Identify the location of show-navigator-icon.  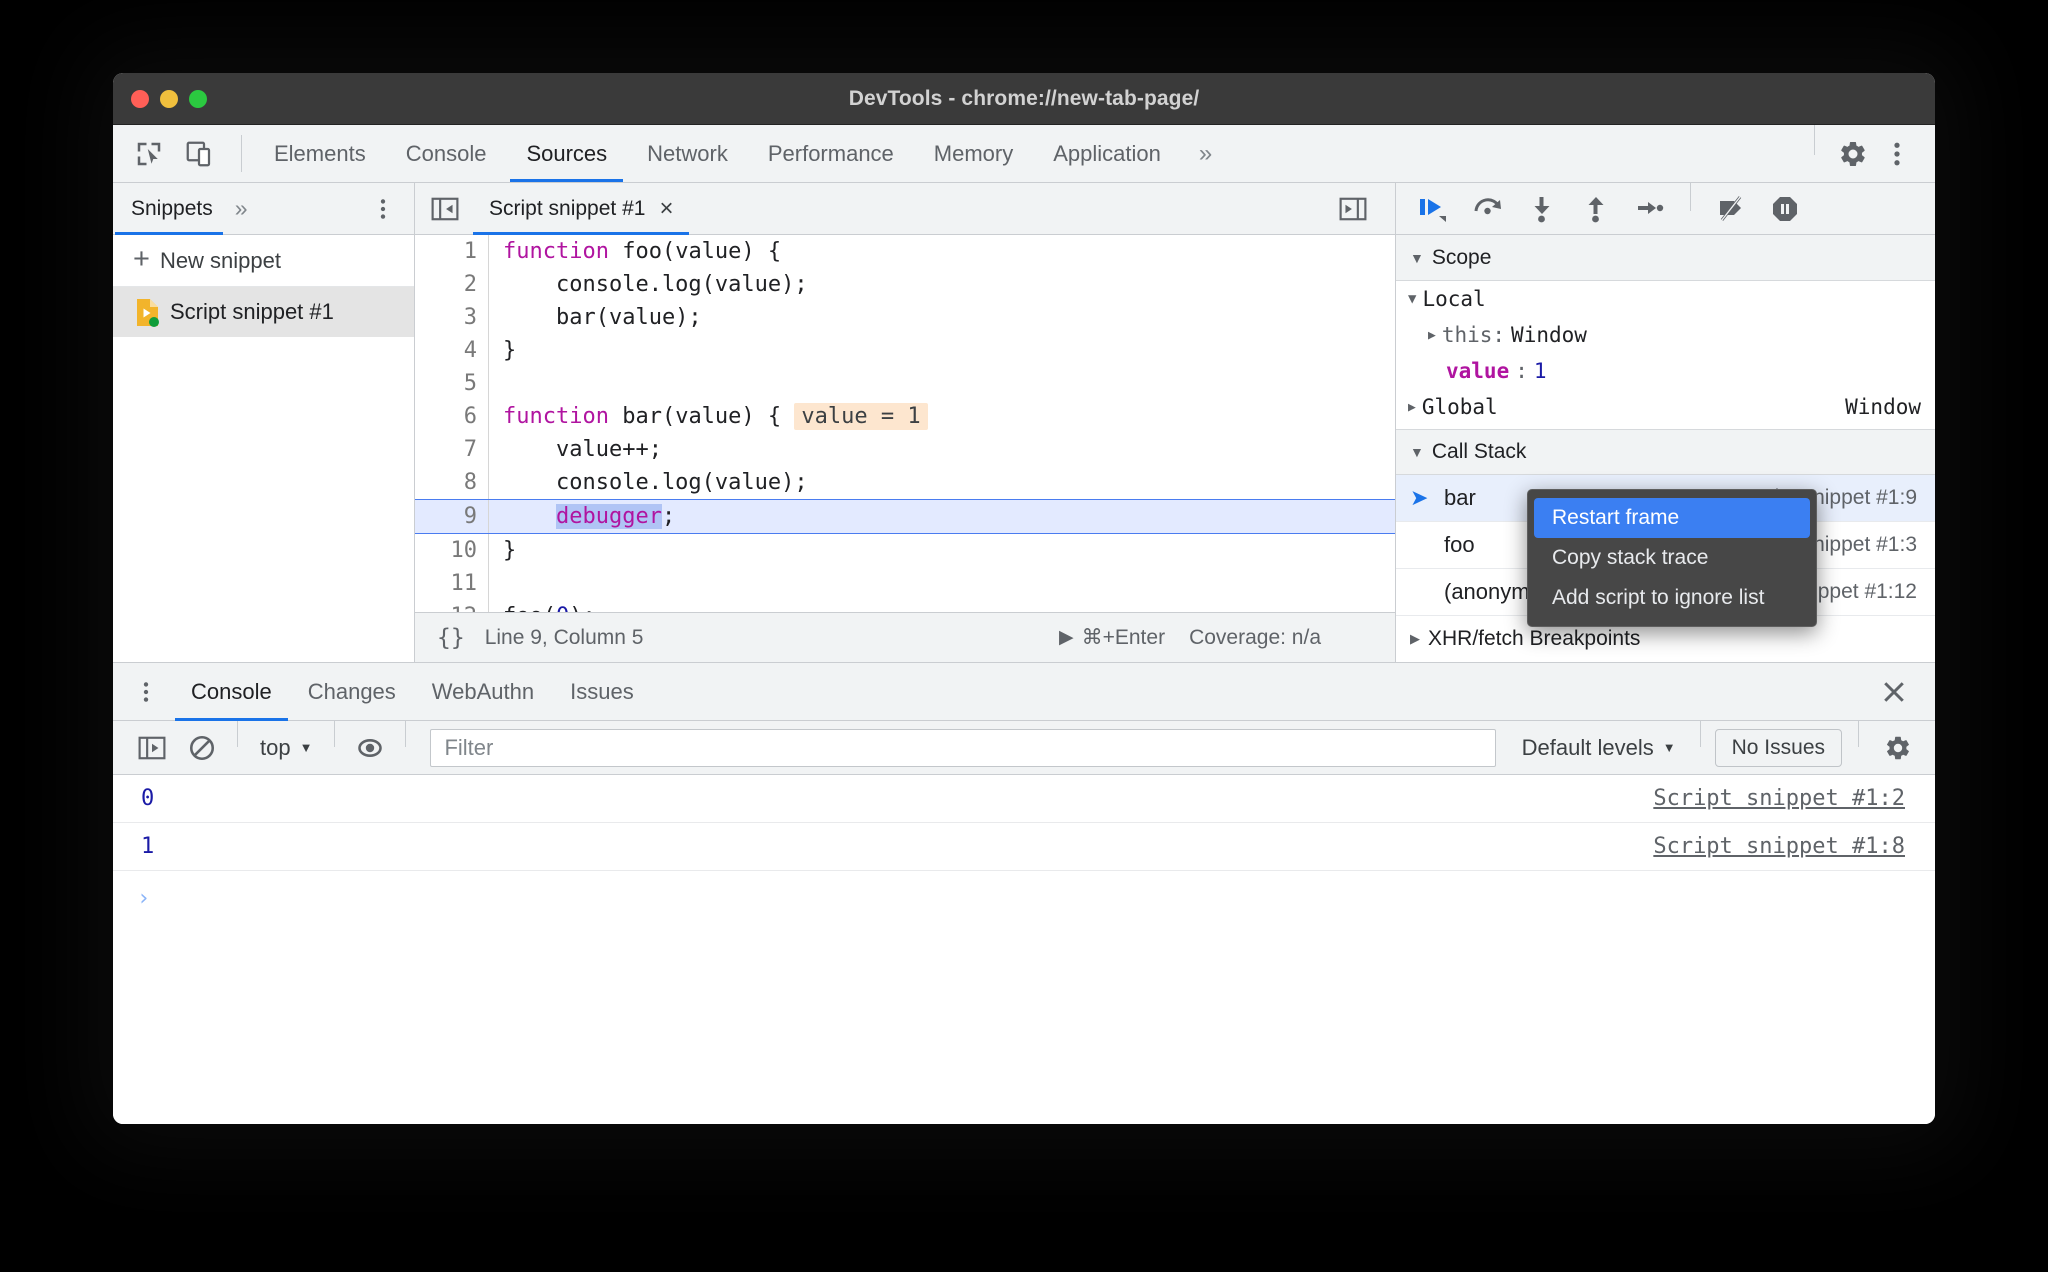
(444, 209).